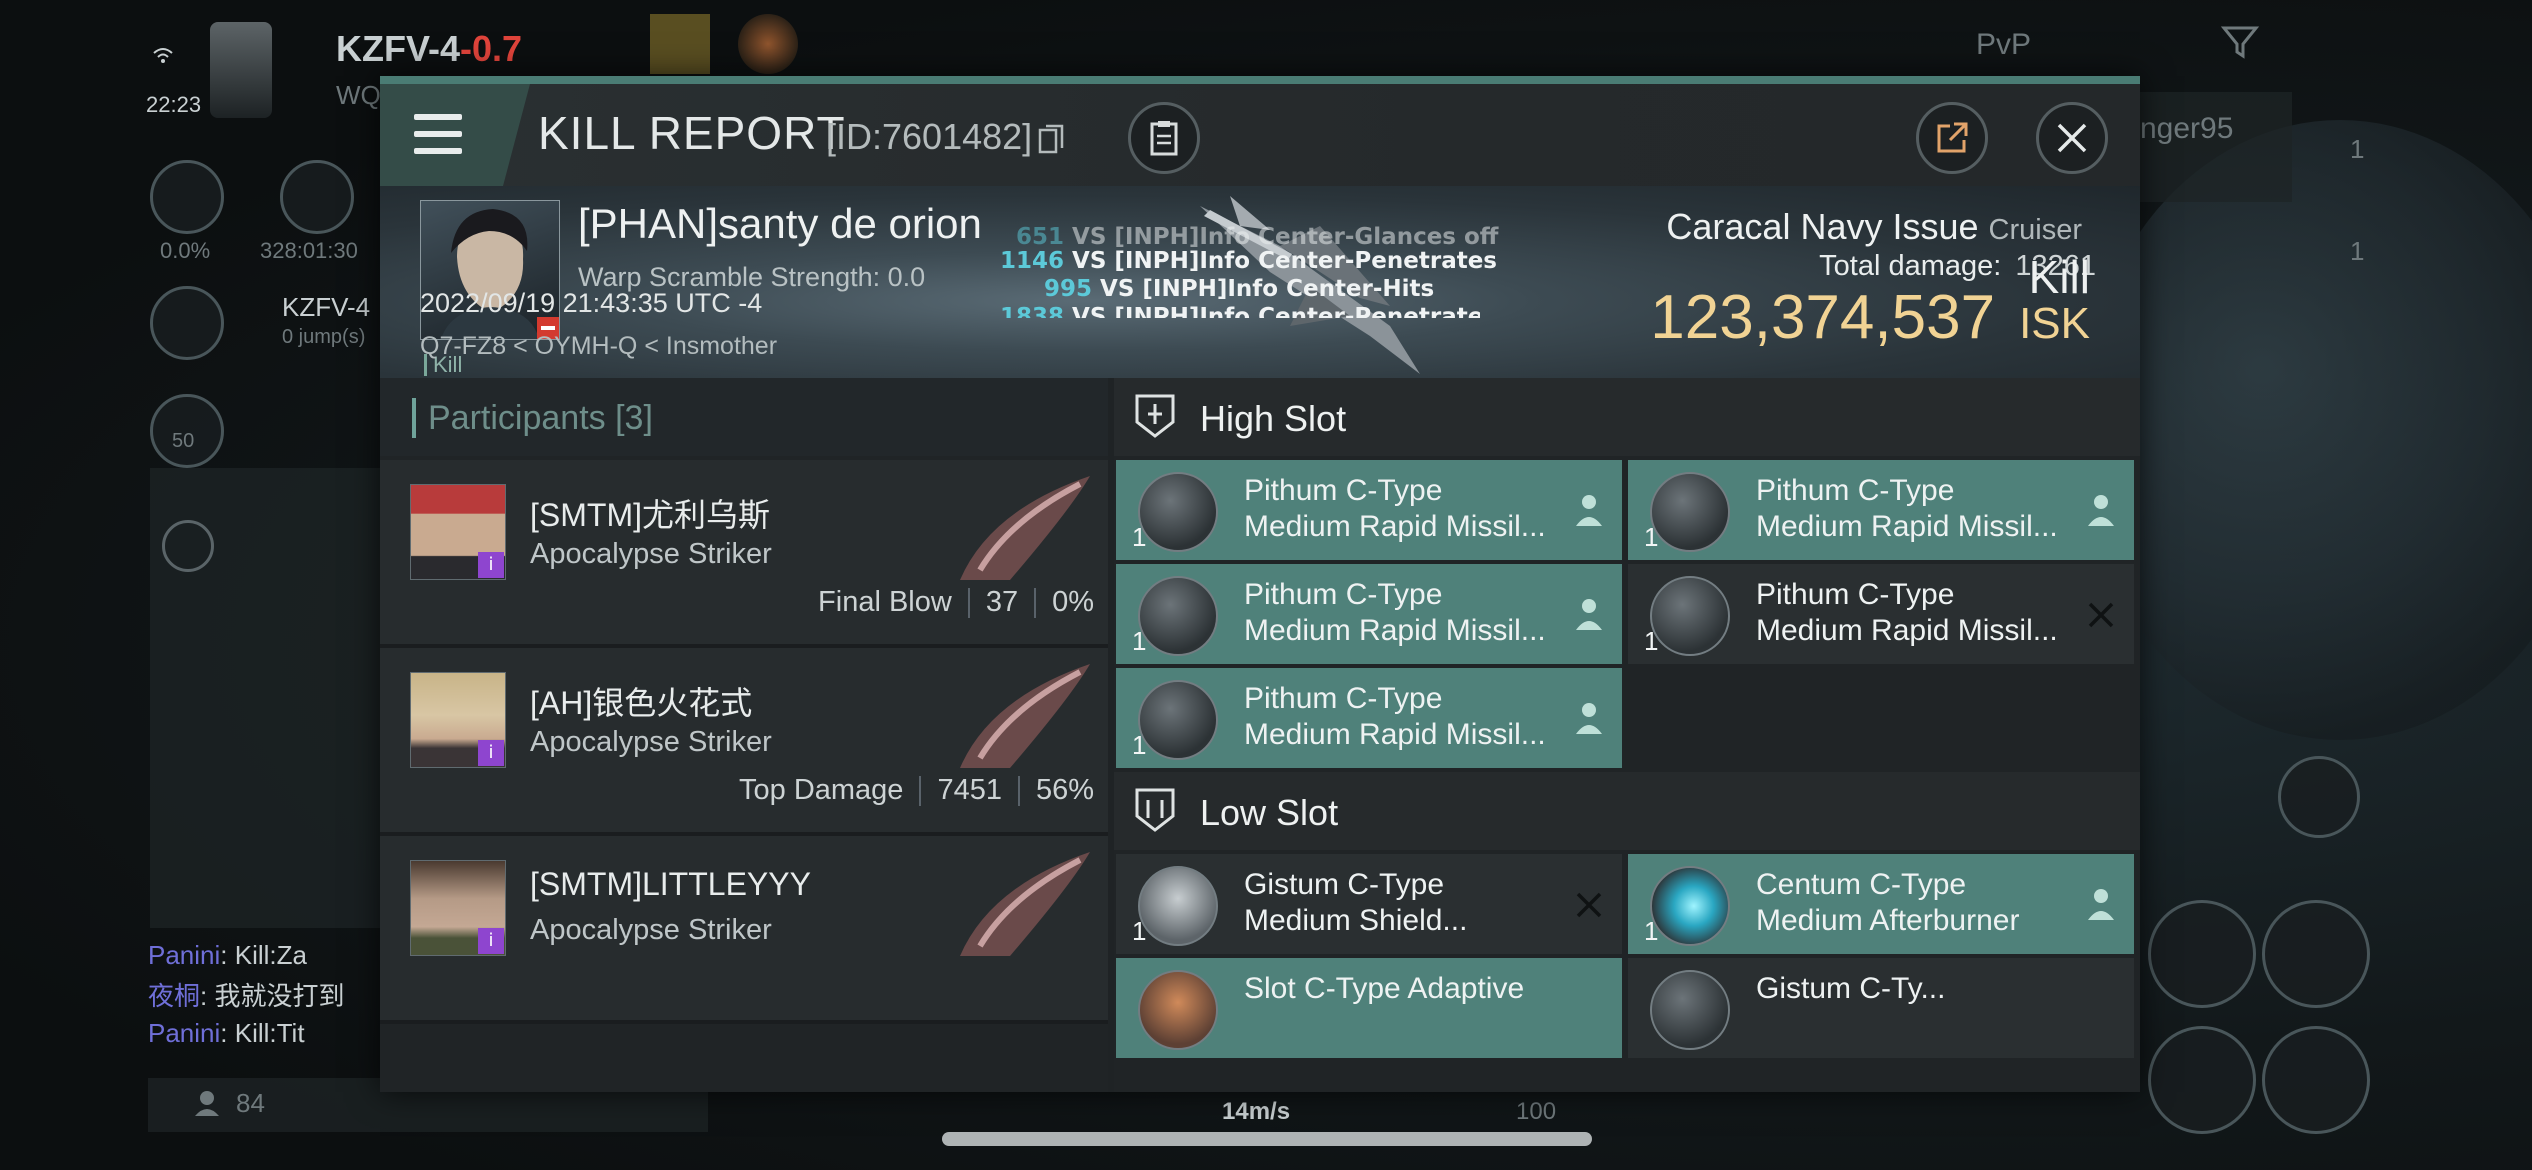  What do you see at coordinates (1267, 1139) in the screenshot?
I see `home-indicator` at bounding box center [1267, 1139].